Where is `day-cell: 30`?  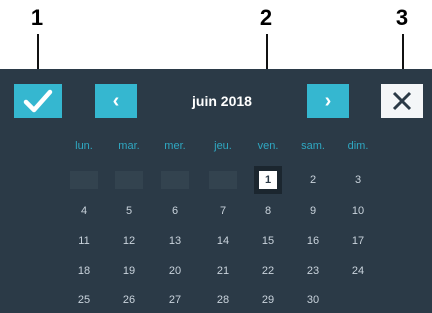
day-cell: 30 is located at coordinates (313, 300).